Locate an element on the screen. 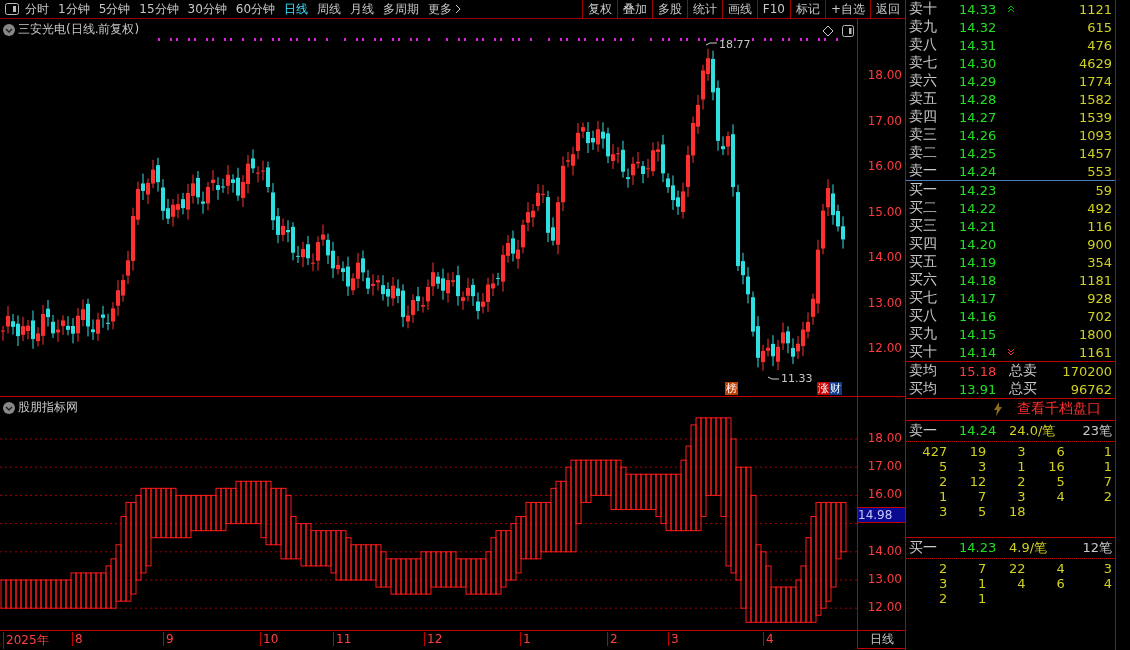 This screenshot has width=1130, height=650. average-per-trade: 4.9/笔 is located at coordinates (1029, 547).